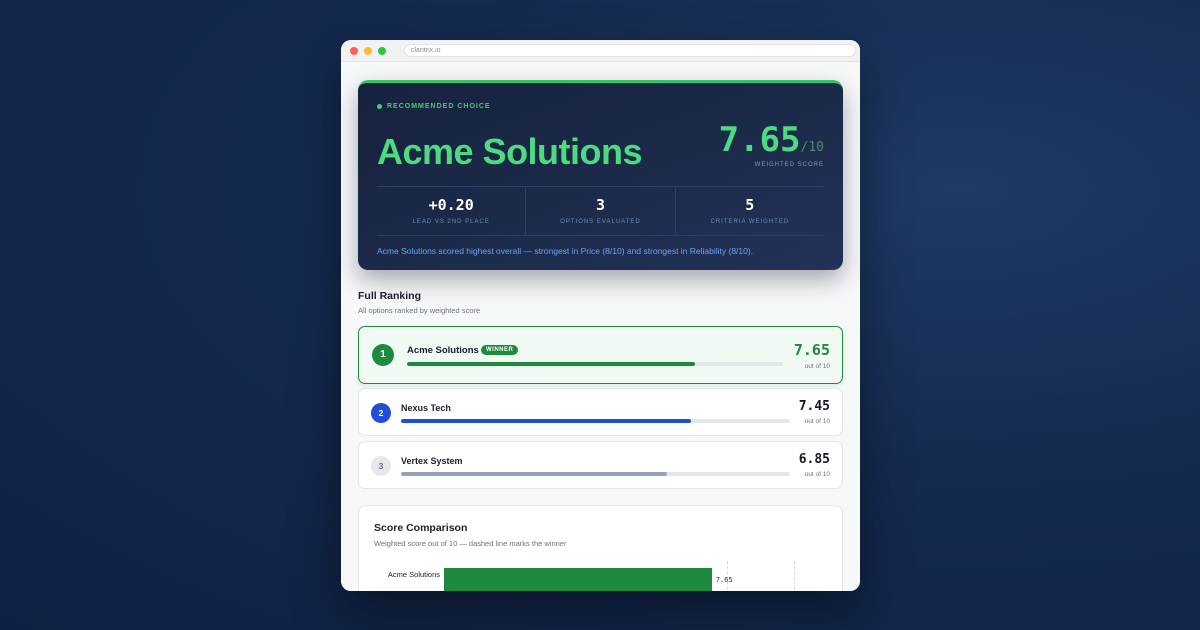 Image resolution: width=1200 pixels, height=630 pixels. I want to click on stat-lead: +0.20 LEAD VS 2ND PLACE, so click(452, 211).